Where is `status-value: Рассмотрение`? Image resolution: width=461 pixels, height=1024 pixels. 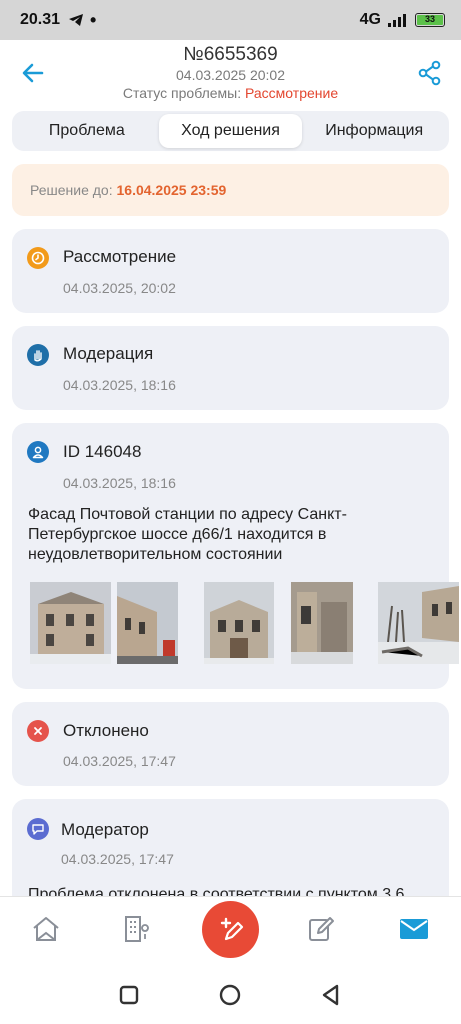
status-value: Рассмотрение is located at coordinates (292, 93).